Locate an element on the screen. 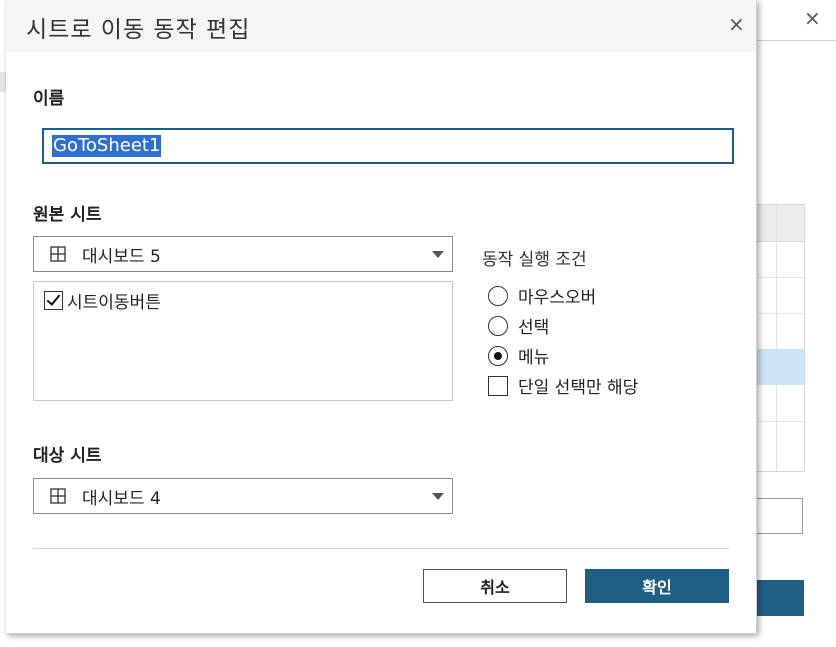 Image resolution: width=836 pixels, height=647 pixels. single-select-only-option: 단일 선택만 해당 is located at coordinates (563, 385).